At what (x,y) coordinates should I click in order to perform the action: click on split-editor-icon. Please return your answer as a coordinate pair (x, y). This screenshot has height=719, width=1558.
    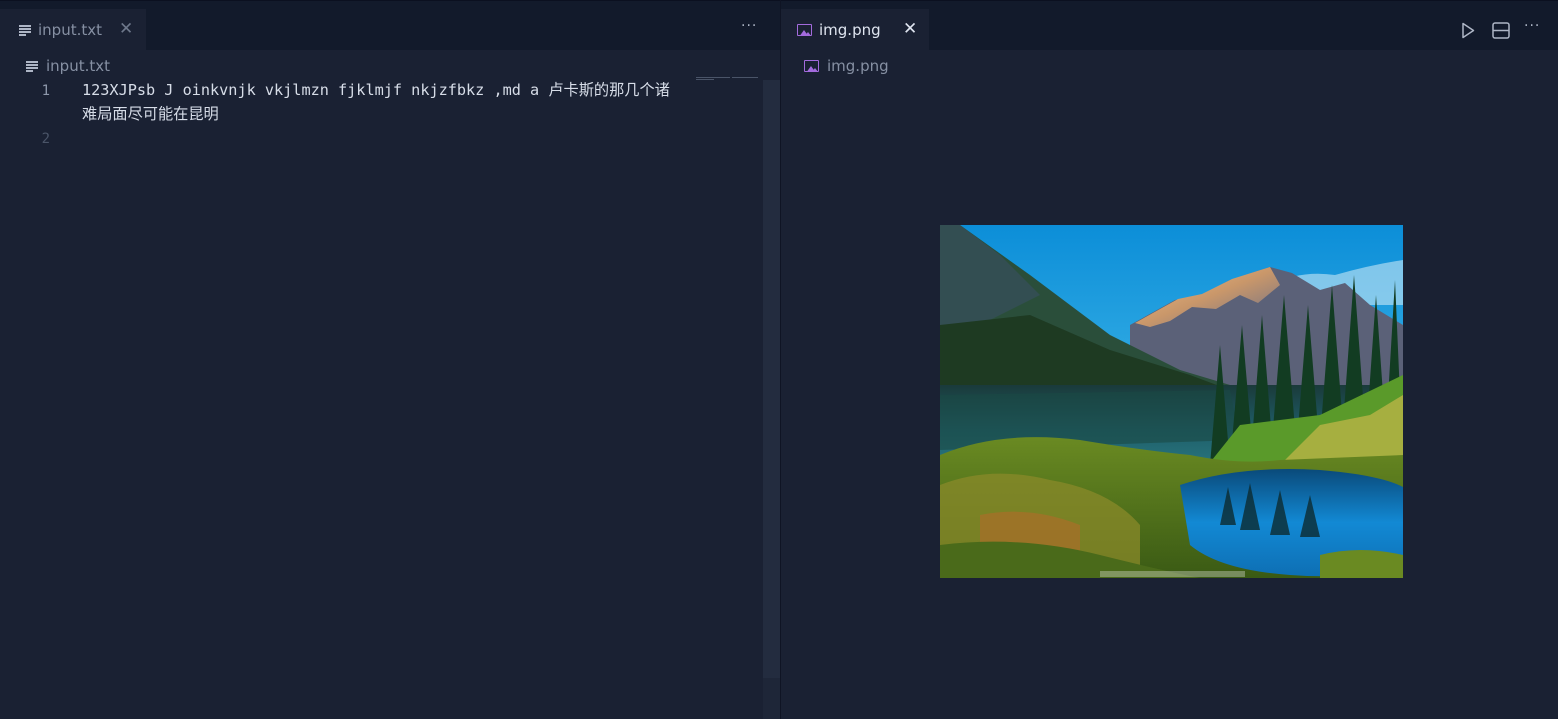
    Looking at the image, I should click on (1501, 30).